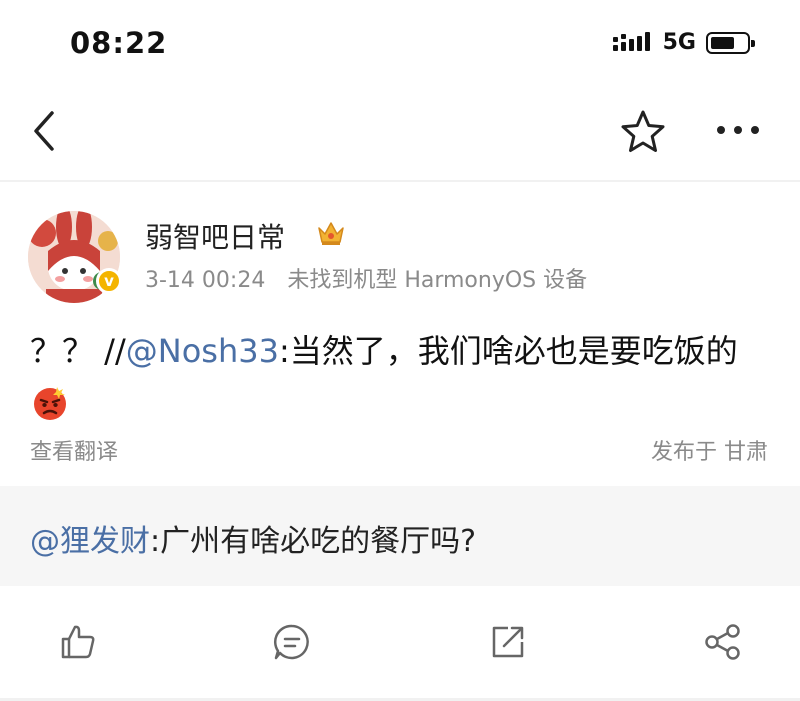  What do you see at coordinates (723, 642) in the screenshot?
I see `share-icon` at bounding box center [723, 642].